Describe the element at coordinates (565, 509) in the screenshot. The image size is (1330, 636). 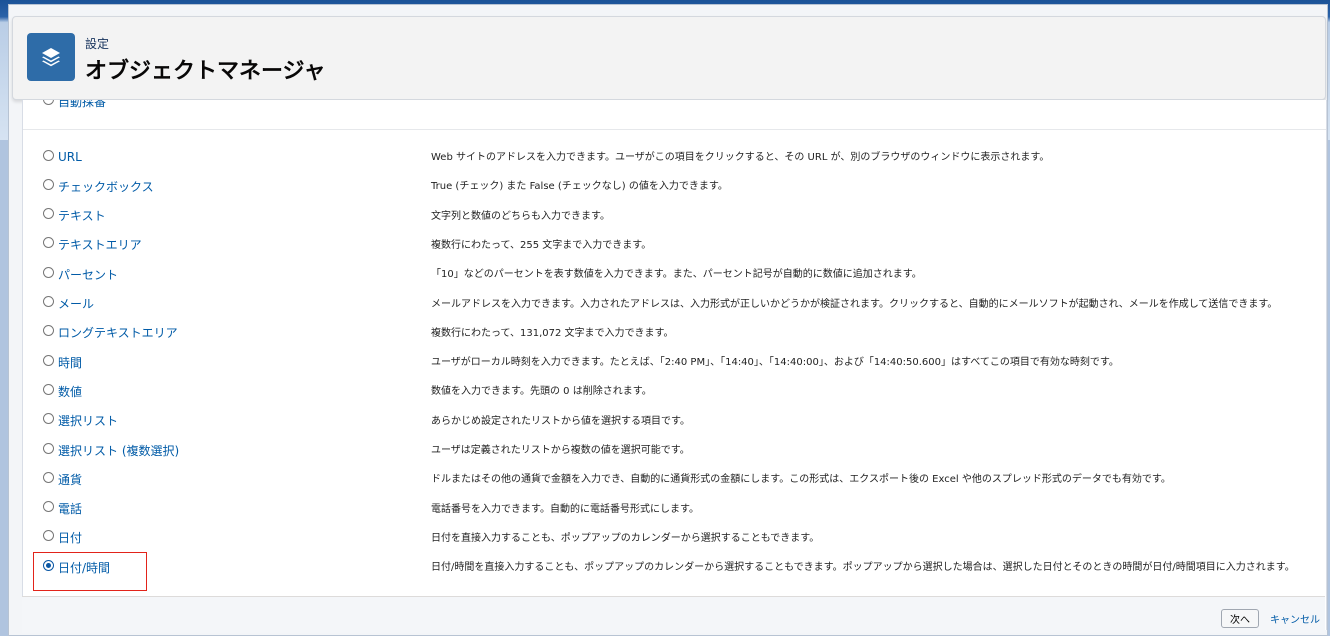
I see `field-type-description: 電話番号を入力できます。自動的に電話番号形式にします。` at that location.